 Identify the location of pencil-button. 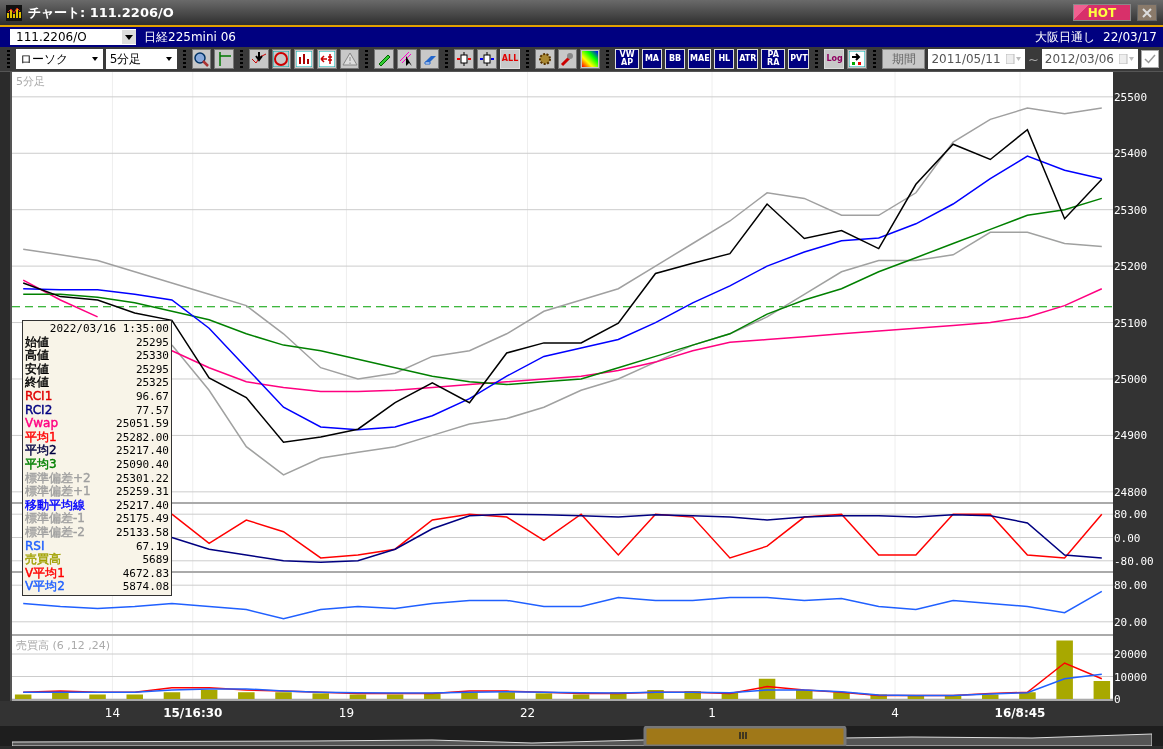
(384, 59).